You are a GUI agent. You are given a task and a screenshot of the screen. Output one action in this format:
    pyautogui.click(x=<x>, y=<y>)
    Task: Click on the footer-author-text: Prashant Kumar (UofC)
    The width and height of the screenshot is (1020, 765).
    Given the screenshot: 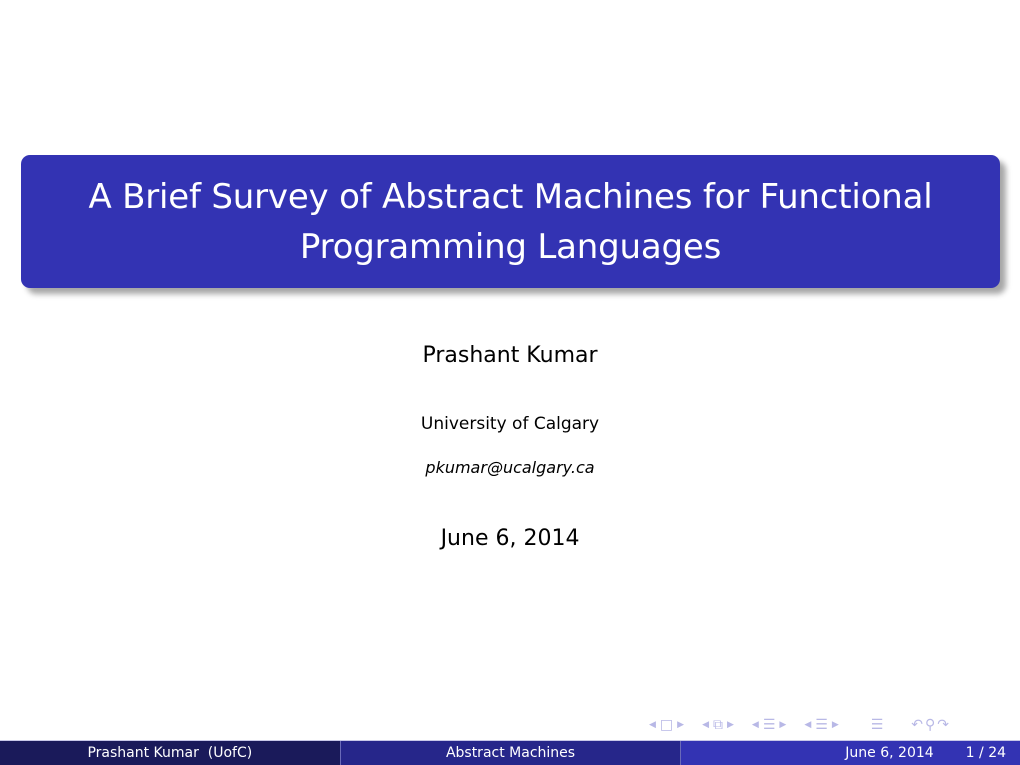 What is the action you would take?
    pyautogui.click(x=170, y=753)
    